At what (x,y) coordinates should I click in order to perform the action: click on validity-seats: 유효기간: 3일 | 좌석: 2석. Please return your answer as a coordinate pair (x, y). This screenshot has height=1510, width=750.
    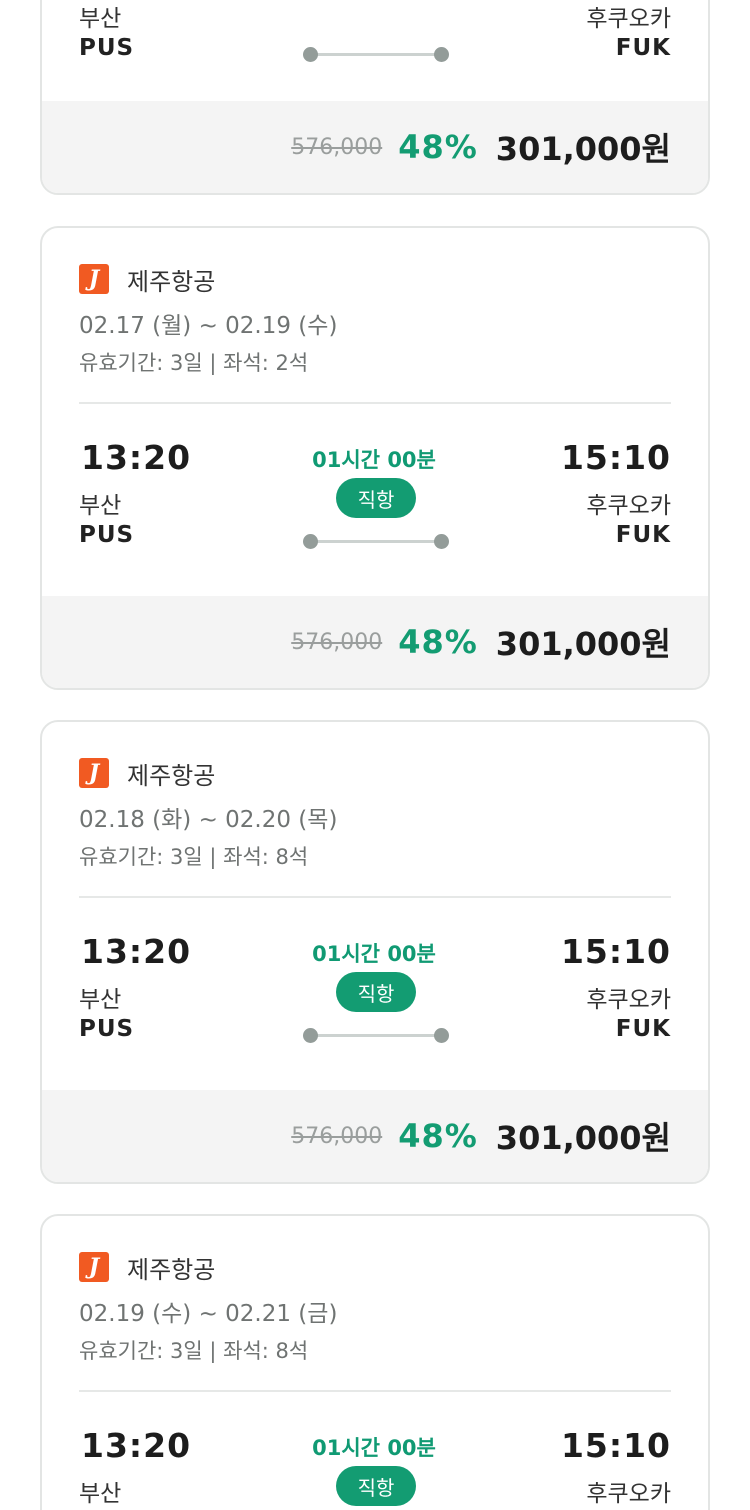
    Looking at the image, I should click on (194, 363).